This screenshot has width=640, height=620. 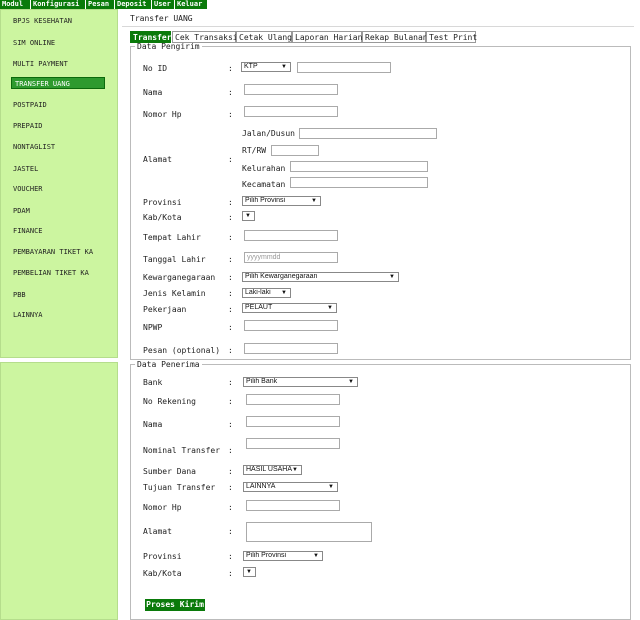 What do you see at coordinates (21, 211) in the screenshot?
I see `sidebar-item-pdam: PDAM` at bounding box center [21, 211].